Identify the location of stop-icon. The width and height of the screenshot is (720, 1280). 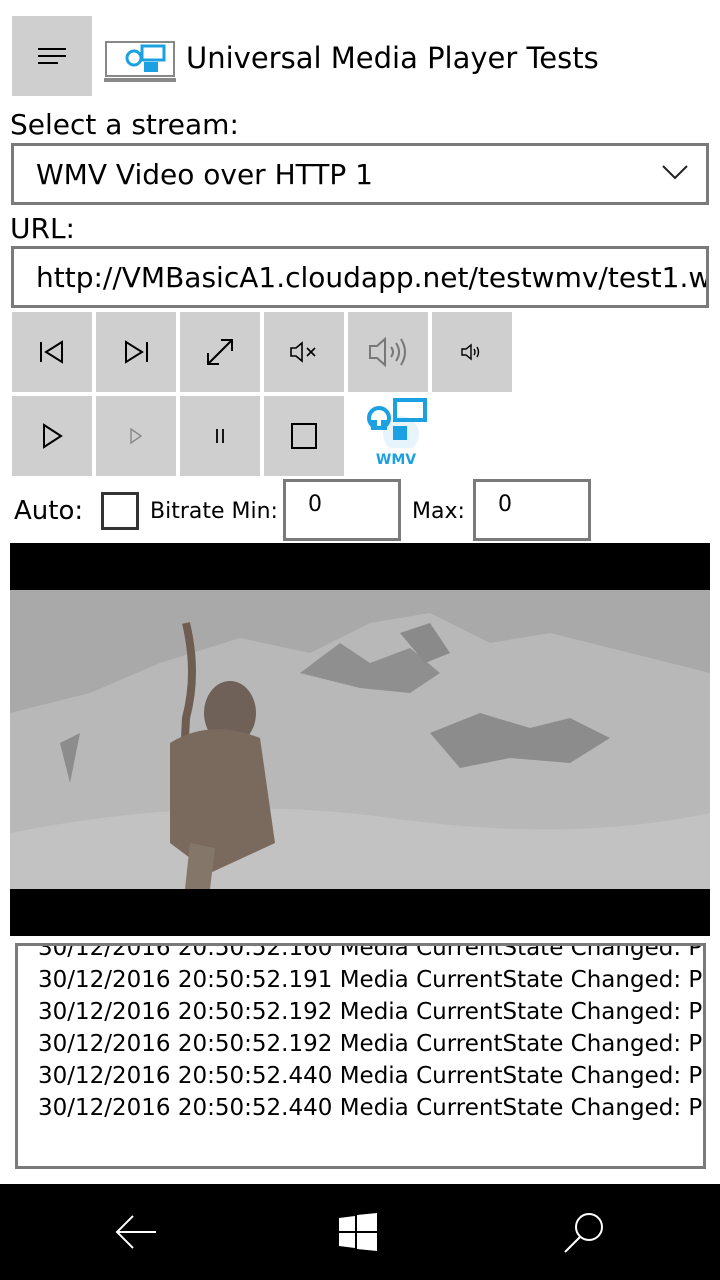
(304, 436).